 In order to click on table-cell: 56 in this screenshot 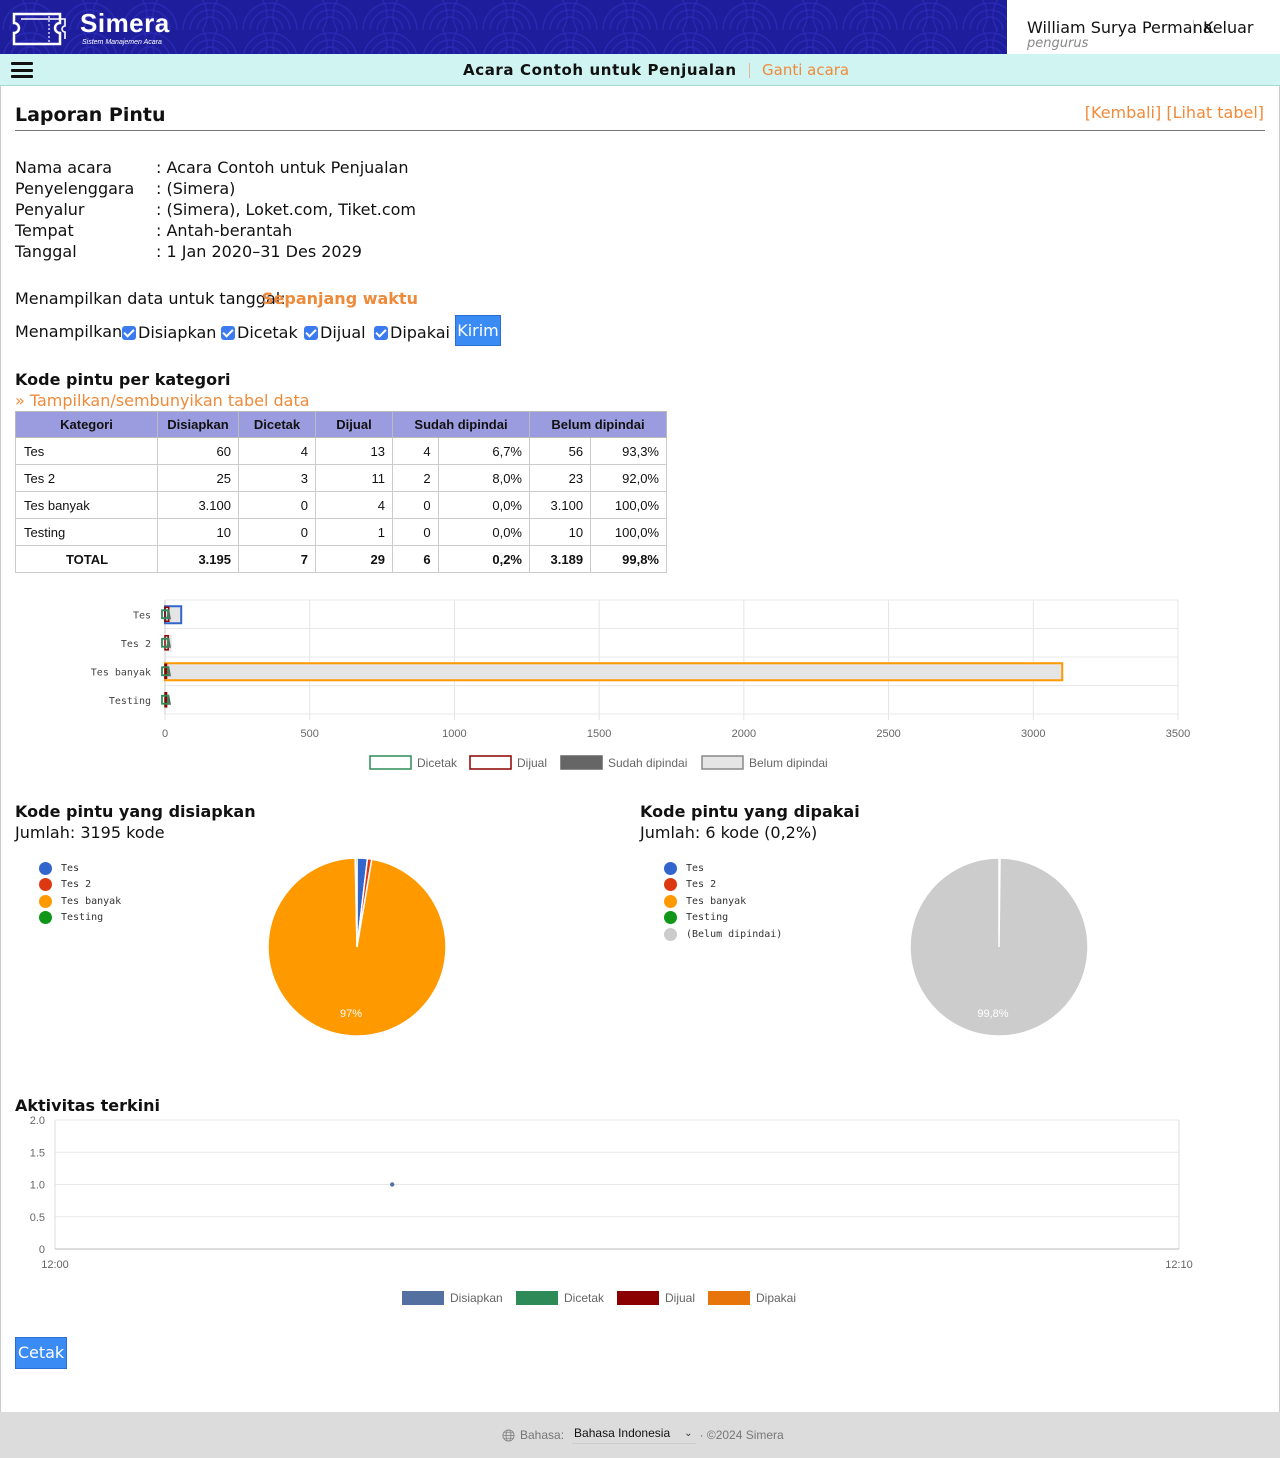, I will do `click(560, 451)`.